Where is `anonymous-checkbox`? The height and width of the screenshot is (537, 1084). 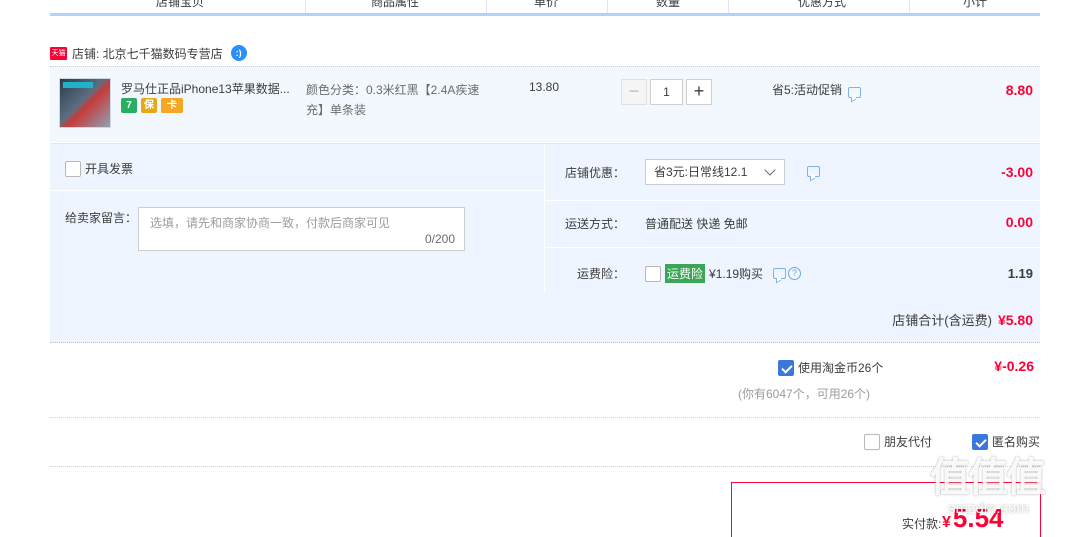
anonymous-checkbox is located at coordinates (980, 441).